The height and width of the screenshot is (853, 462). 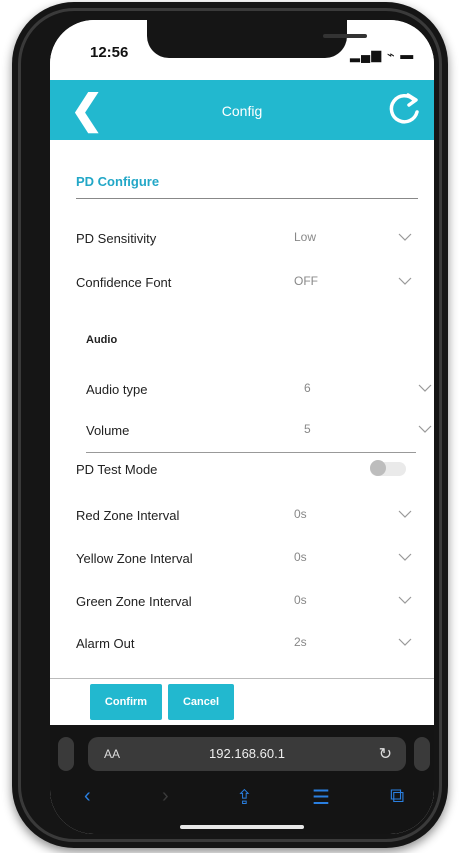 What do you see at coordinates (306, 281) in the screenshot?
I see `setting-value: OFF` at bounding box center [306, 281].